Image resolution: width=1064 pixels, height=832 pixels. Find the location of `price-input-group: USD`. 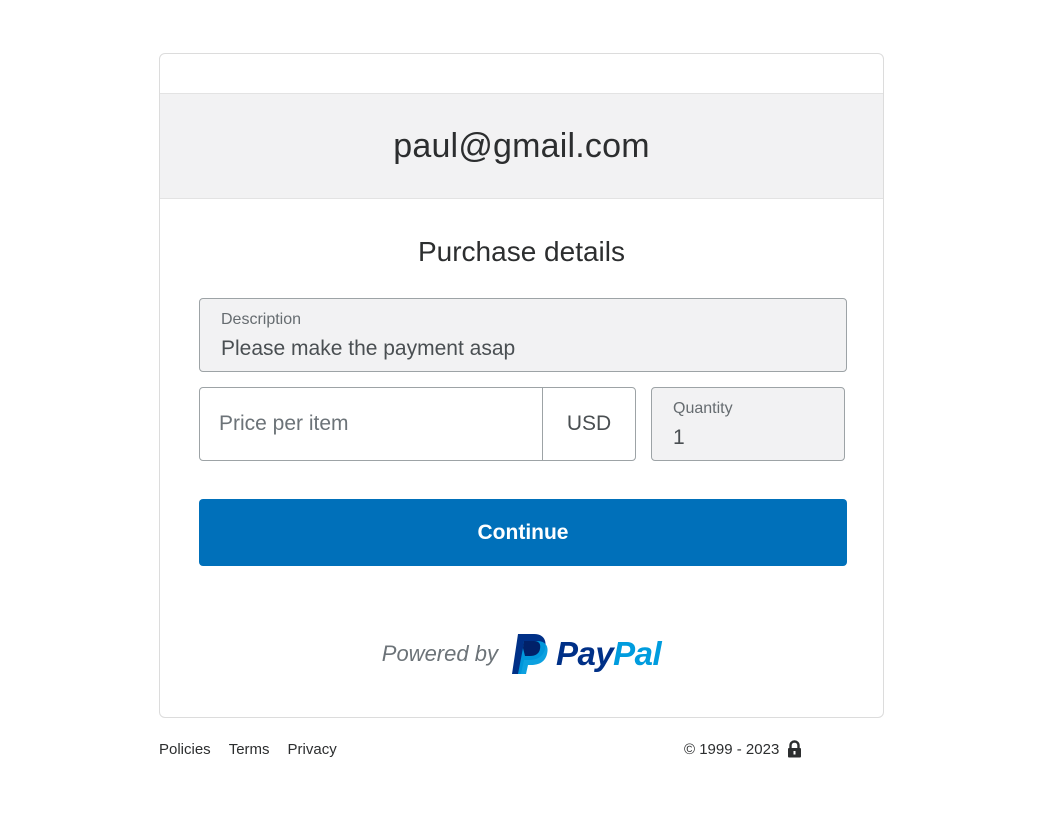

price-input-group: USD is located at coordinates (417, 424).